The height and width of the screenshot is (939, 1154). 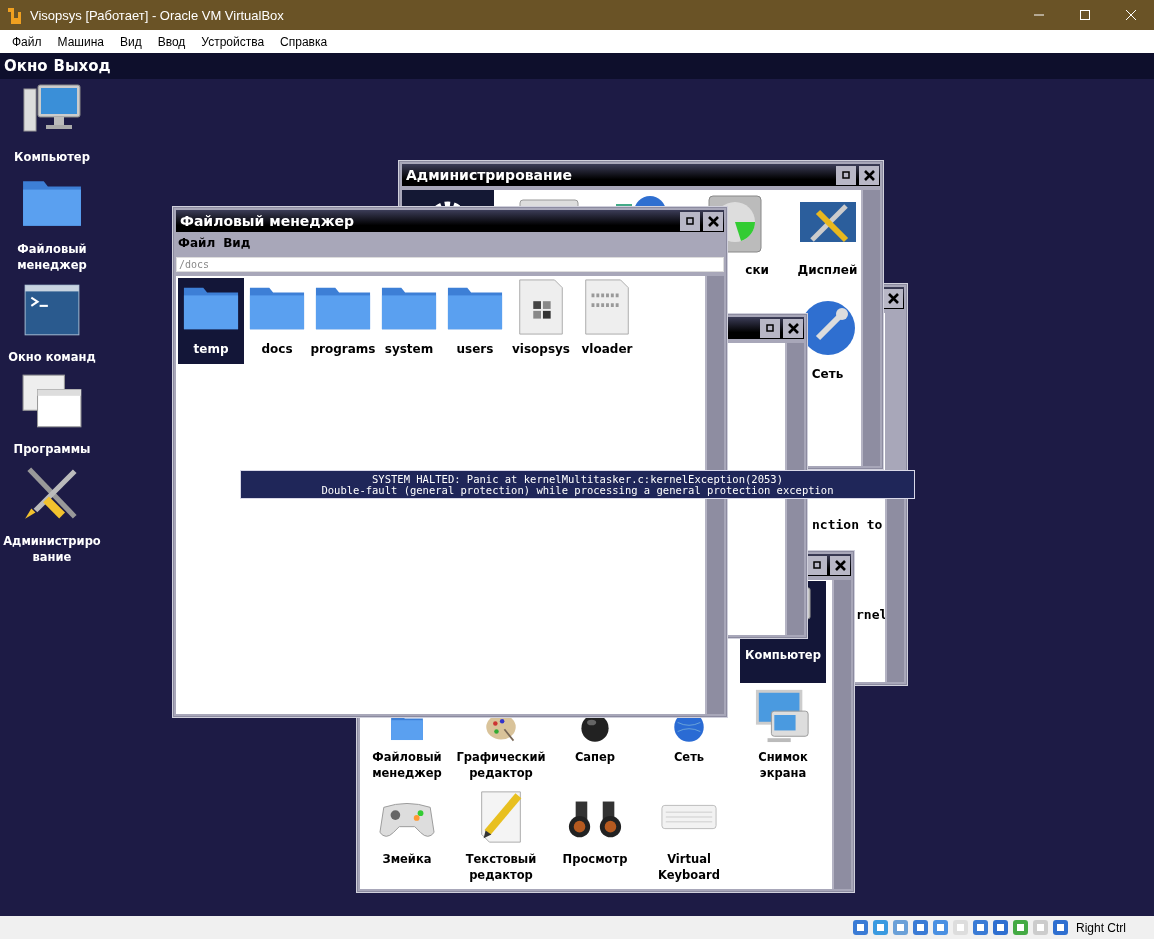 I want to click on file-label: vloader, so click(x=607, y=349).